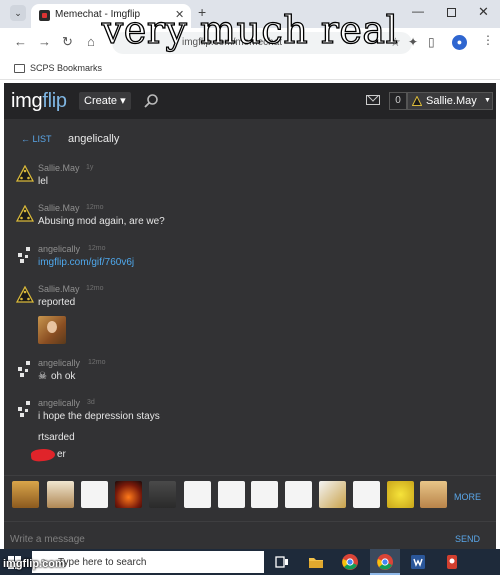 Image resolution: width=500 pixels, height=575 pixels. I want to click on user-menu: Sallie.May ▼, so click(450, 101).